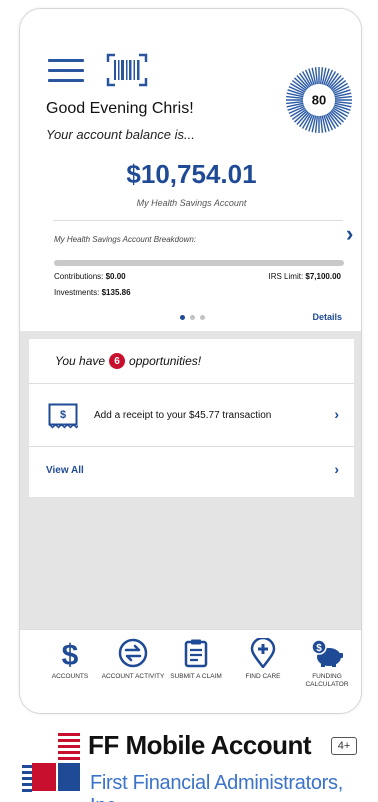  I want to click on contributions-value: $0.00, so click(115, 276).